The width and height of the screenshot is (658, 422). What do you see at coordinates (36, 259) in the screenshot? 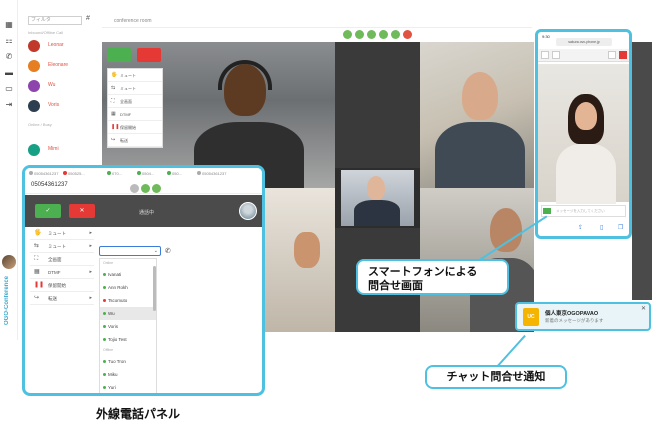
I see `fullscreen-icon: ⛶` at bounding box center [36, 259].